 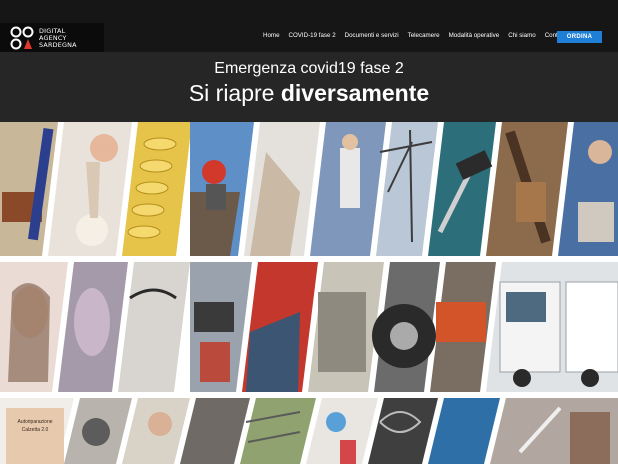 What do you see at coordinates (278, 431) in the screenshot?
I see `tile-greenhouse` at bounding box center [278, 431].